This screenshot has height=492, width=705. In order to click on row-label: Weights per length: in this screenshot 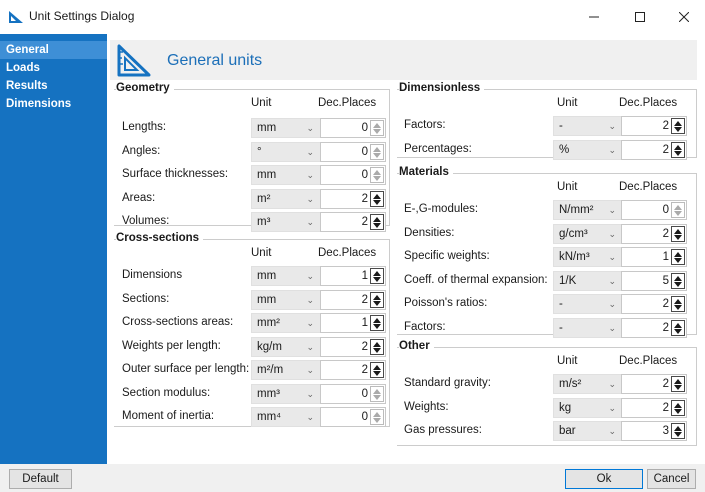, I will do `click(171, 345)`.